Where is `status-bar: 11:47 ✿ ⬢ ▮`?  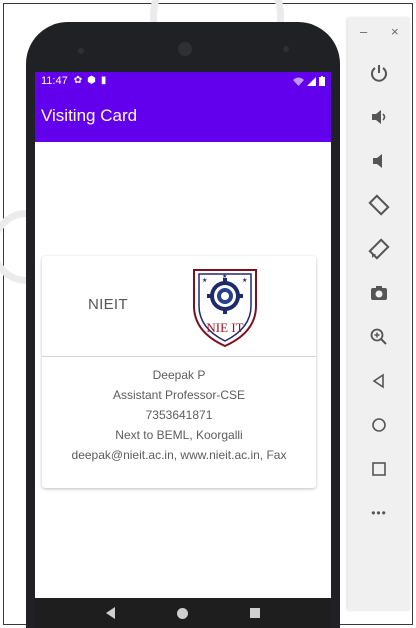
status-bar: 11:47 ✿ ⬢ ▮ is located at coordinates (183, 81).